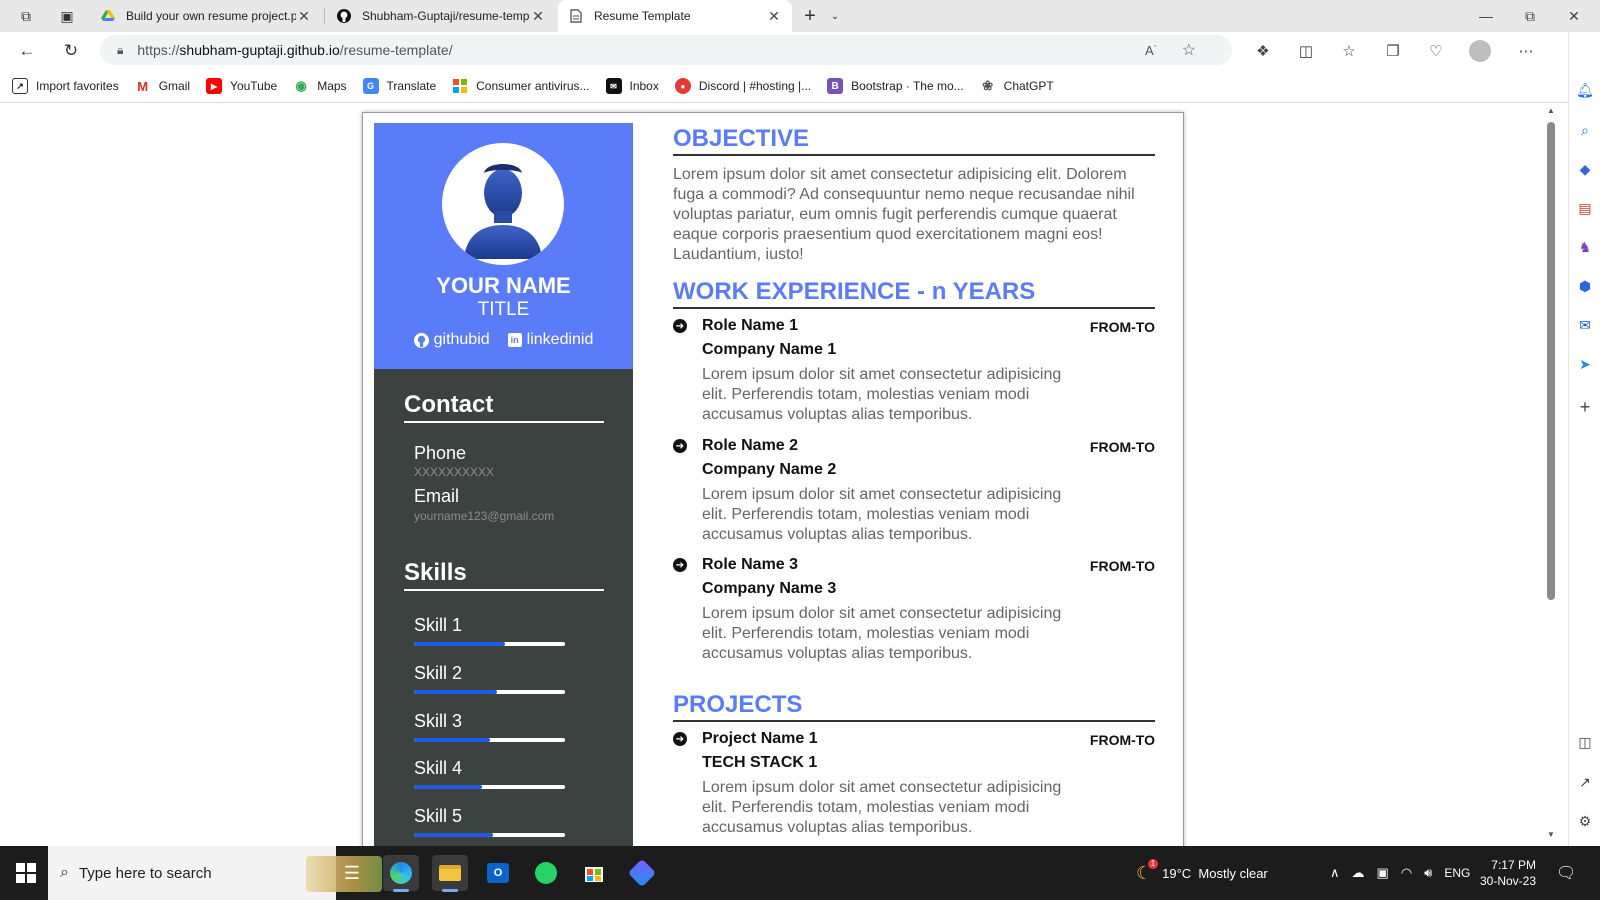  What do you see at coordinates (1585, 742) in the screenshot?
I see `hide-sidebar-icon: ◫` at bounding box center [1585, 742].